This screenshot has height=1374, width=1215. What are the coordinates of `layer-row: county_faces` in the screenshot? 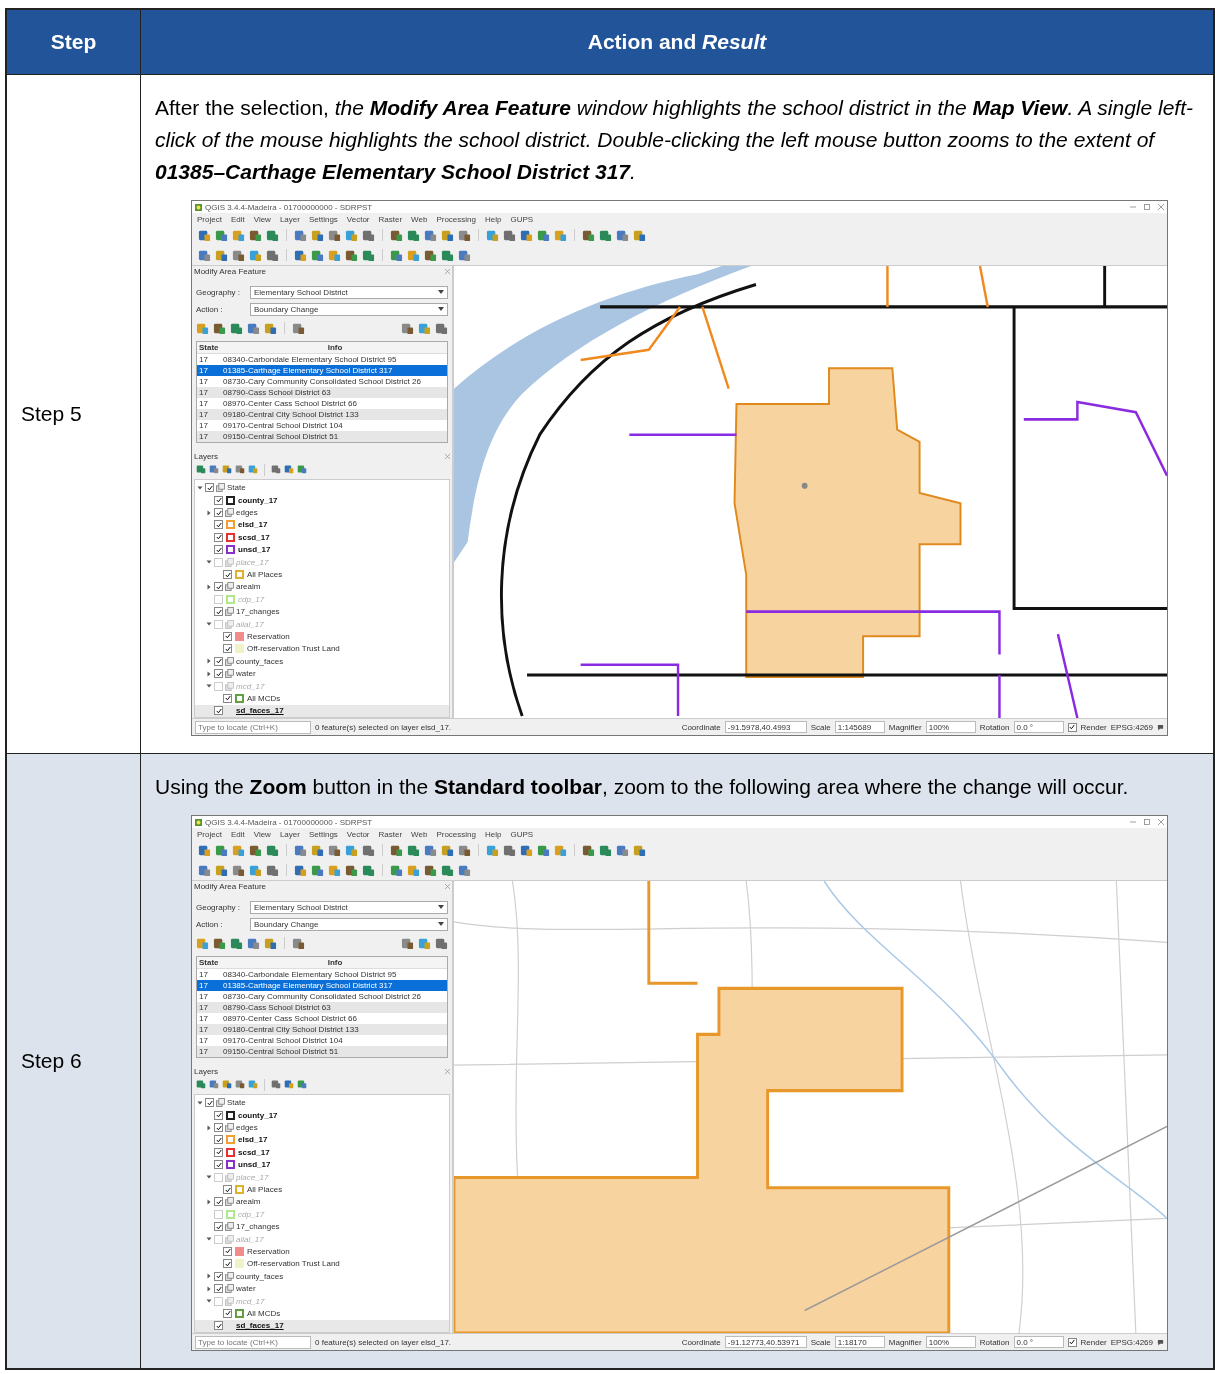 It's located at (322, 661).